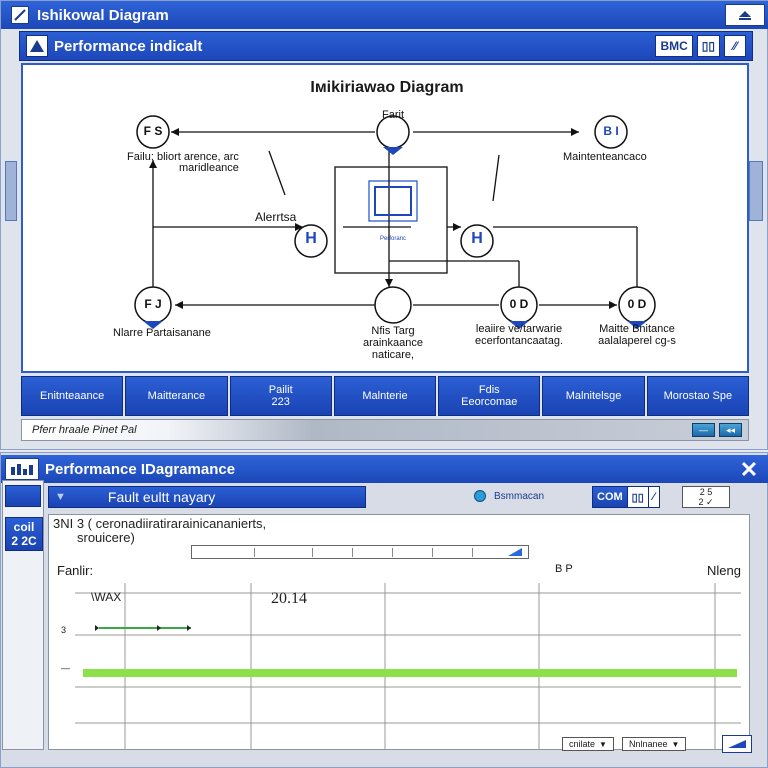 This screenshot has height=768, width=768. Describe the element at coordinates (385, 430) in the screenshot. I see `status-bar: Pferr hraale Pinet Pal — ◂◂` at that location.